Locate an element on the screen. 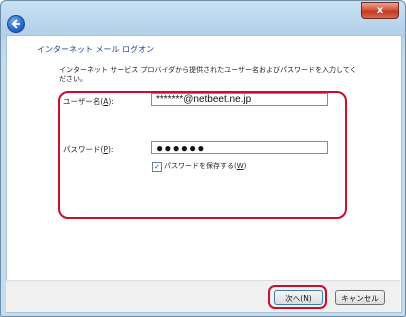 This screenshot has height=317, width=406. back-arrow-icon is located at coordinates (16, 24).